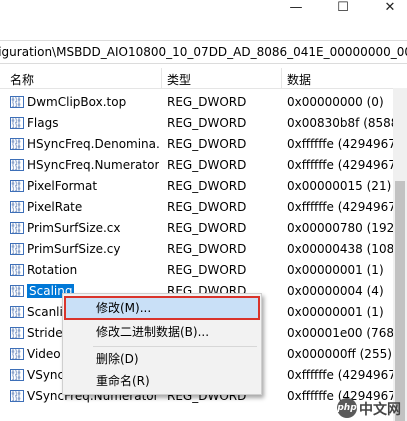  What do you see at coordinates (343, 9) in the screenshot?
I see `maximize-button: ☐` at bounding box center [343, 9].